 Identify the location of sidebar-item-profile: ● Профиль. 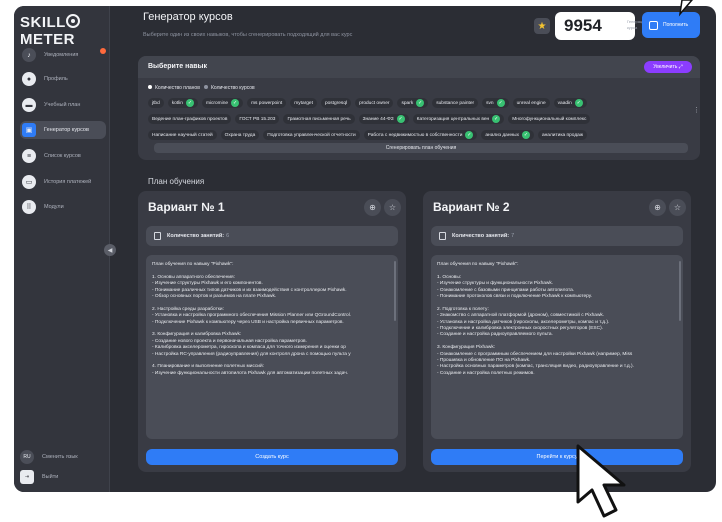
(63, 79).